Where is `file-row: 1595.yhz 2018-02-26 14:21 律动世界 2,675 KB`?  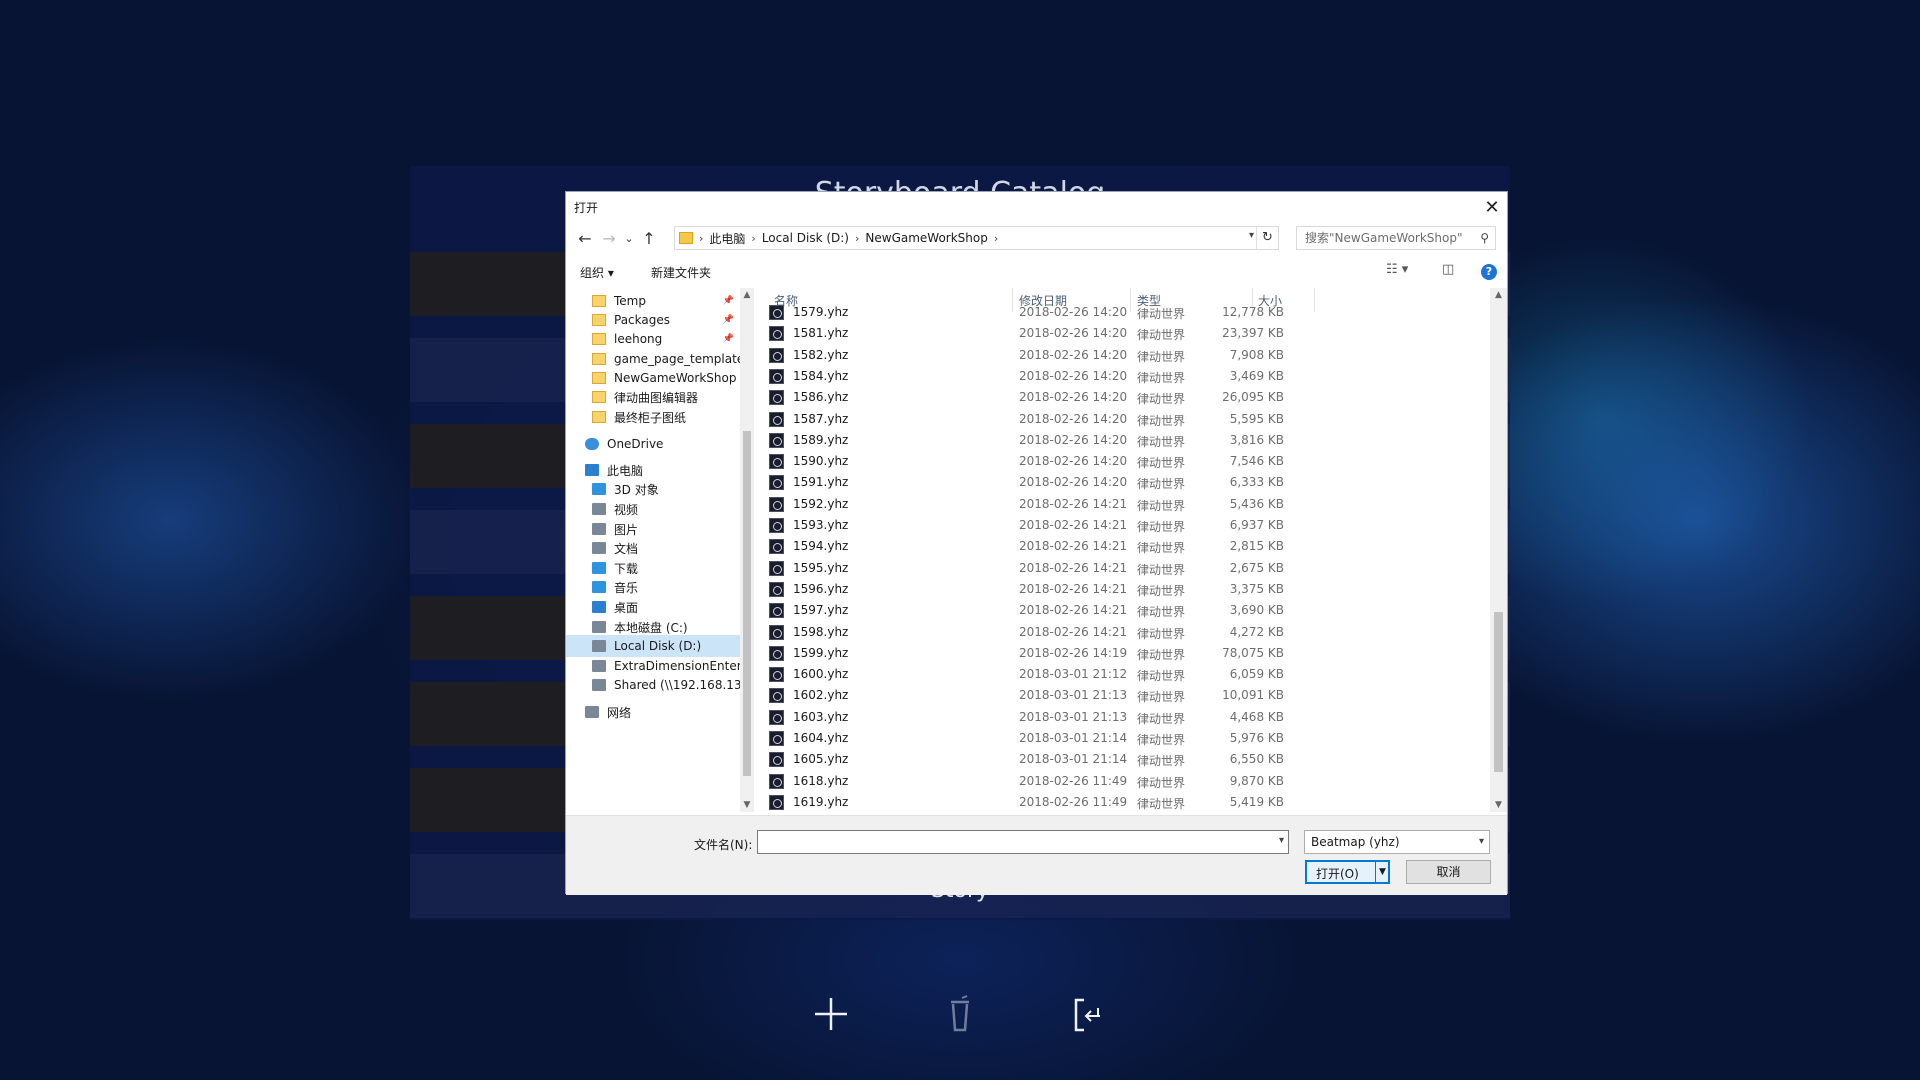 file-row: 1595.yhz 2018-02-26 14:21 律动世界 2,675 KB is located at coordinates (1122, 568).